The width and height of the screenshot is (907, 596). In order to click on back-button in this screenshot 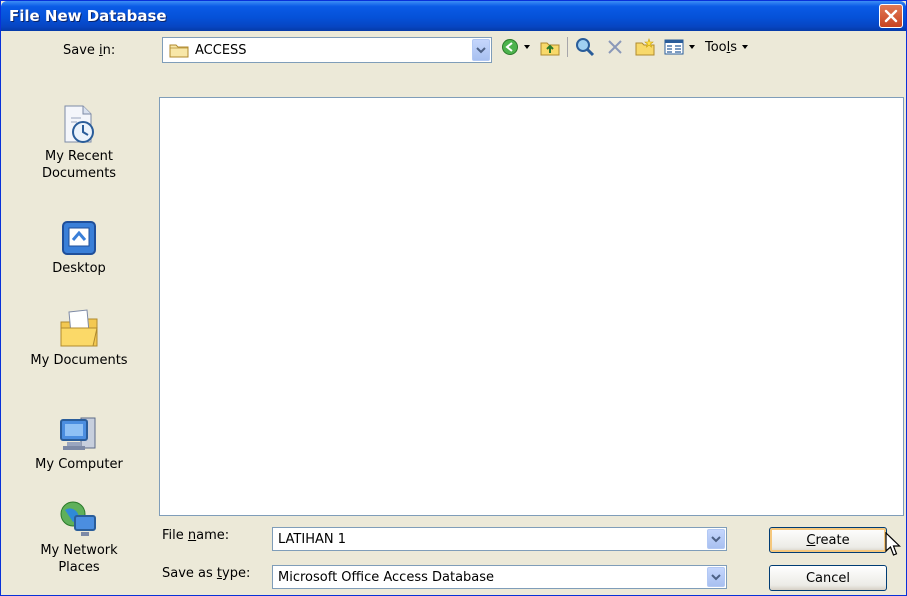, I will do `click(516, 47)`.